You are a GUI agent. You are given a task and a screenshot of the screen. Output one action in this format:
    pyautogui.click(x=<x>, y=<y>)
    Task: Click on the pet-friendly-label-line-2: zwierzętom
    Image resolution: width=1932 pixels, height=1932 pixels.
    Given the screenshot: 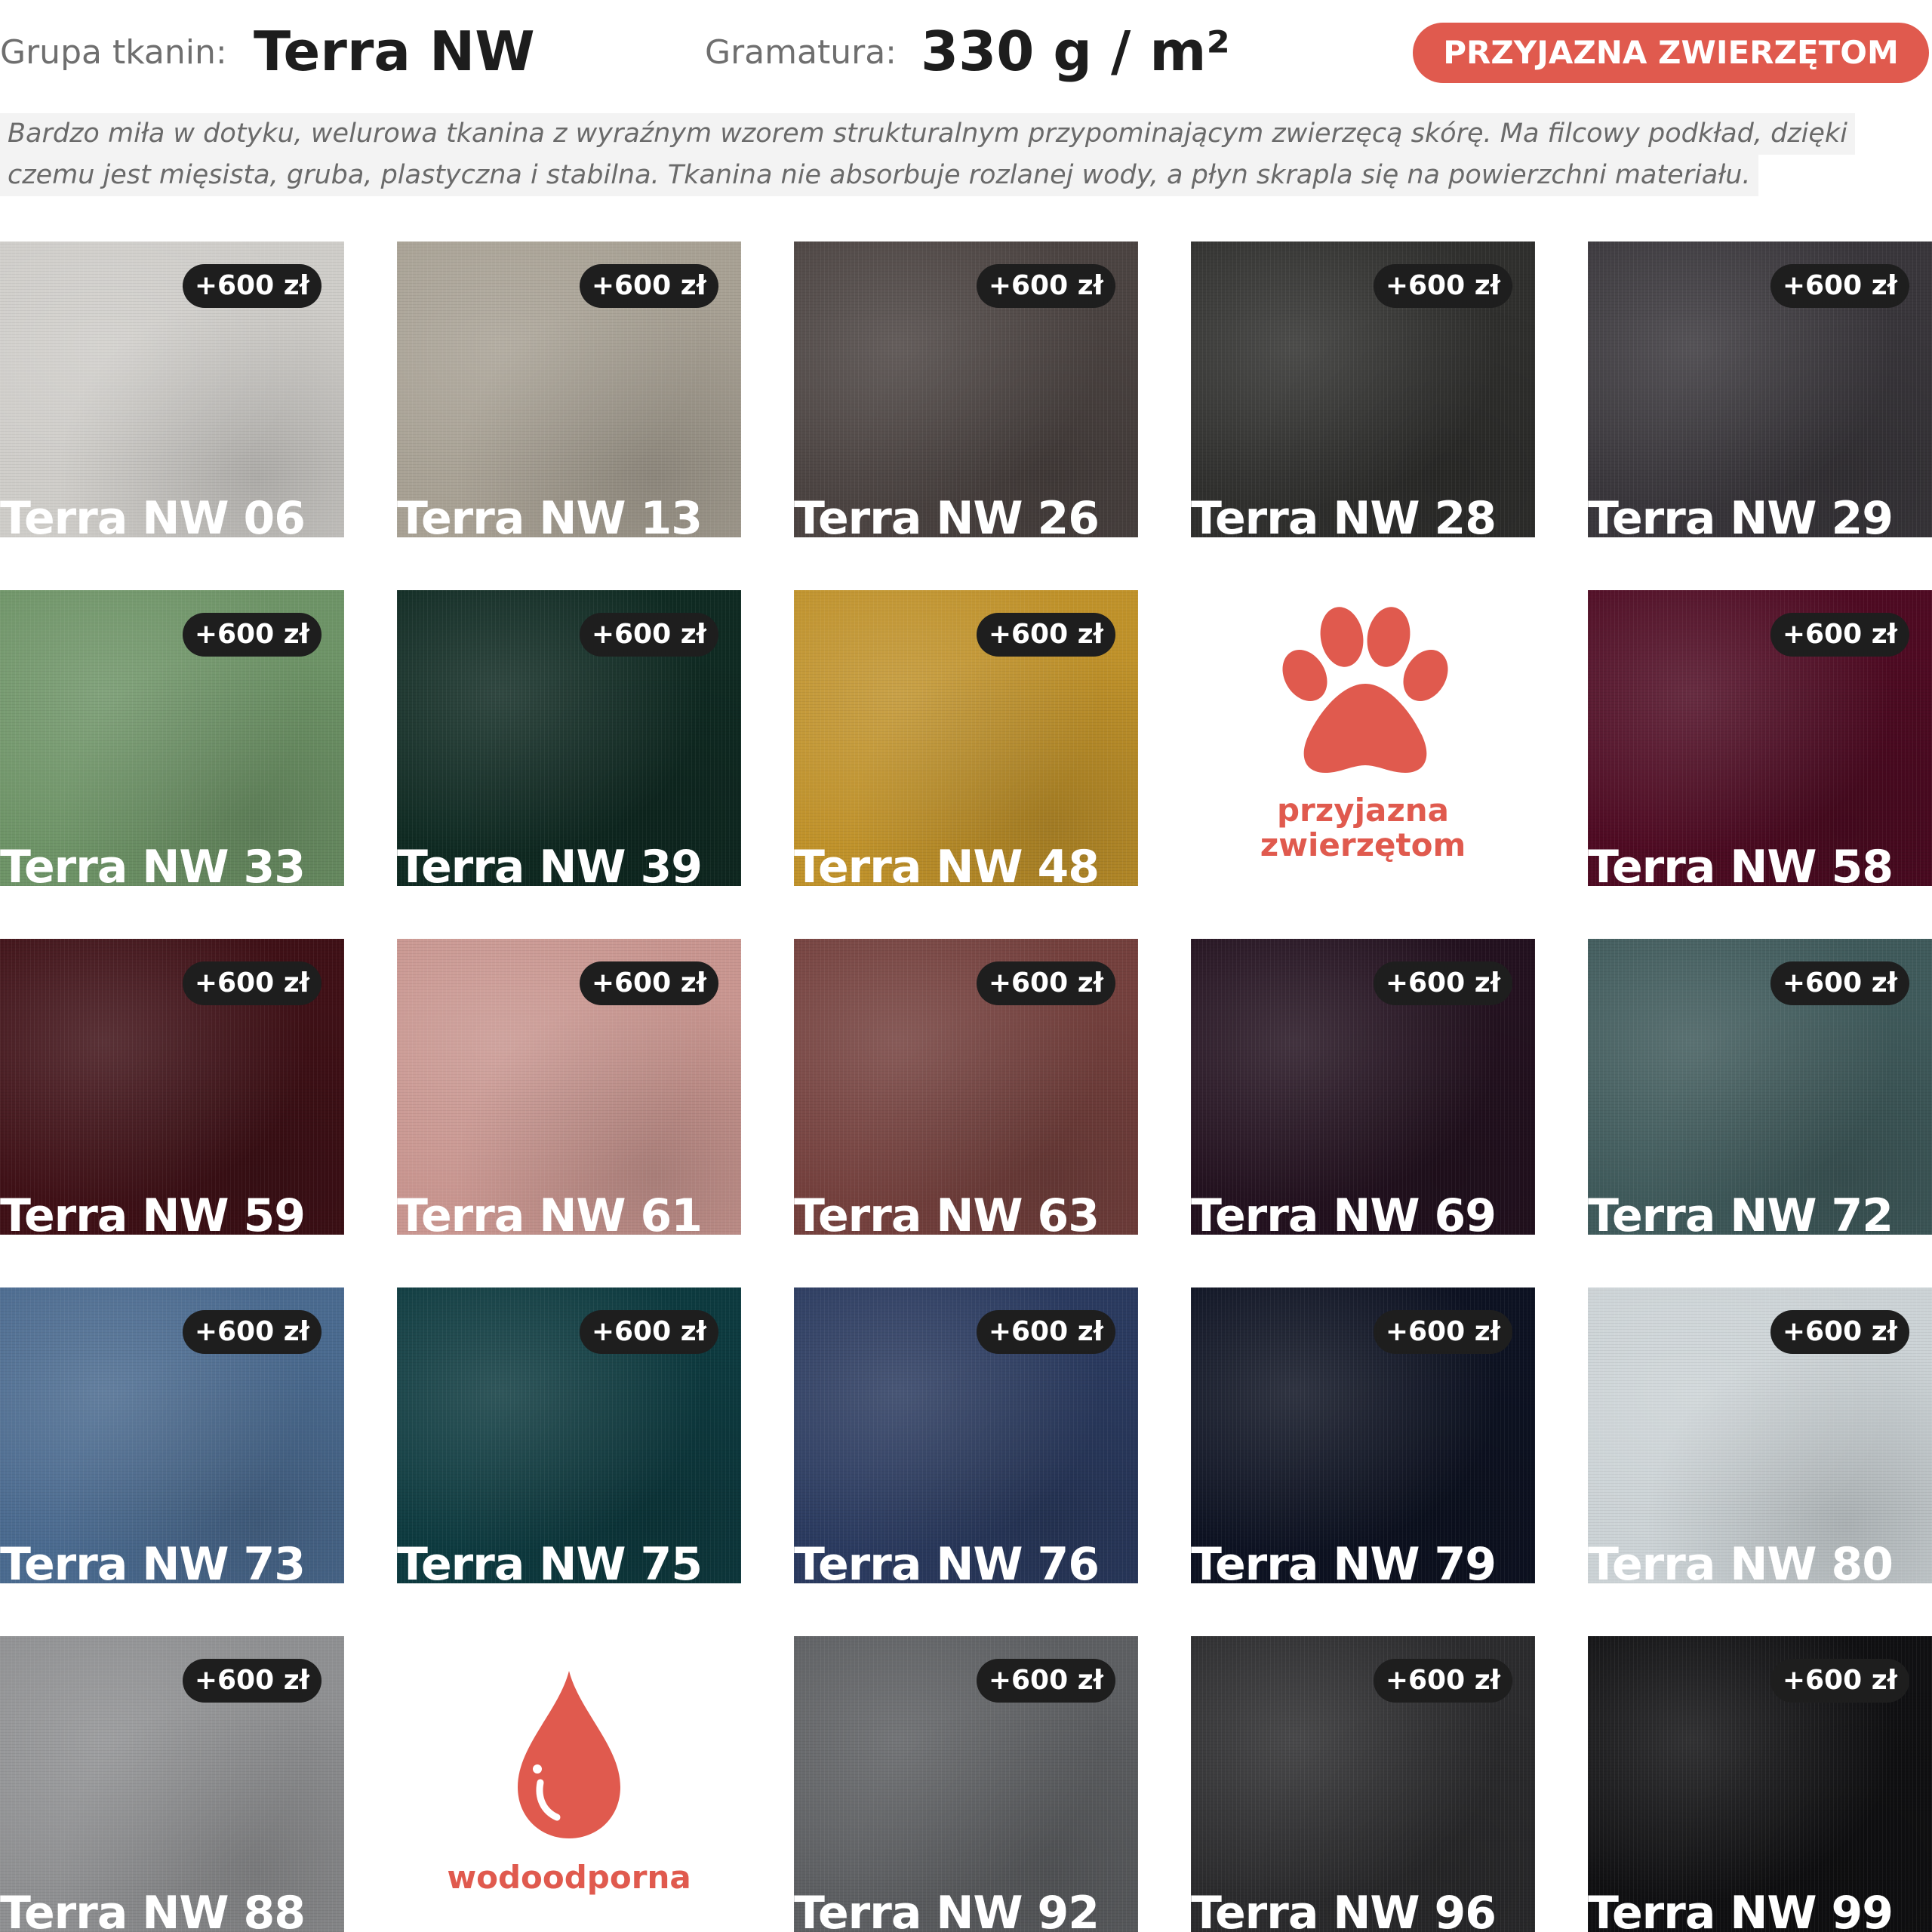 What is the action you would take?
    pyautogui.click(x=1363, y=844)
    